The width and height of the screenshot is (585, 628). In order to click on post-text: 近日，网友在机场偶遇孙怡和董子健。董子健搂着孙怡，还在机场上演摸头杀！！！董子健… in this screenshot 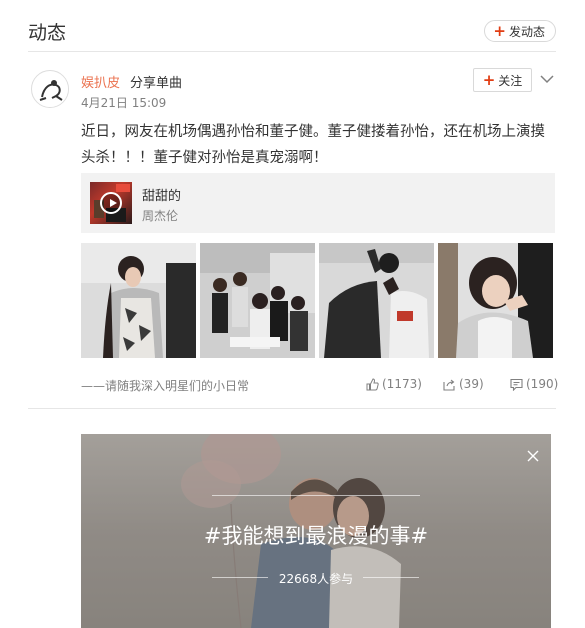, I will do `click(313, 145)`.